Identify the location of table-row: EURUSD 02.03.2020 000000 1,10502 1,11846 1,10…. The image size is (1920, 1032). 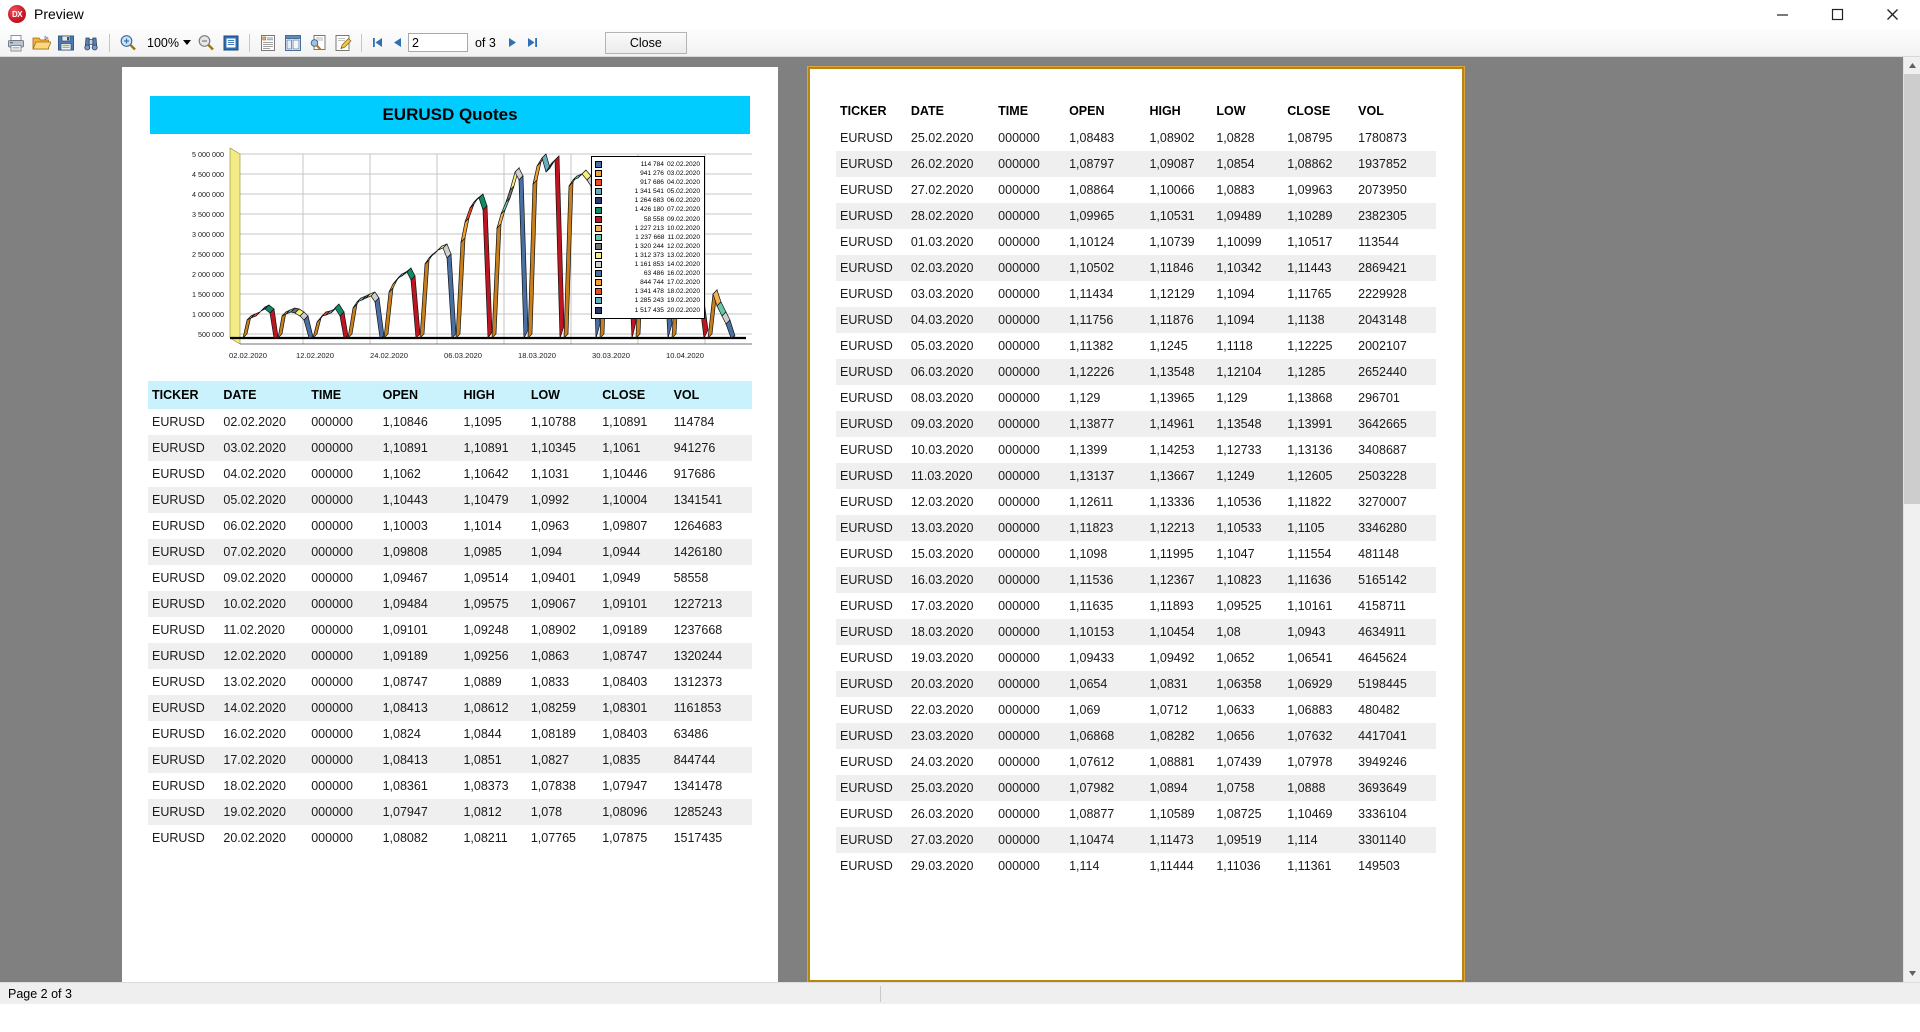
(1136, 268).